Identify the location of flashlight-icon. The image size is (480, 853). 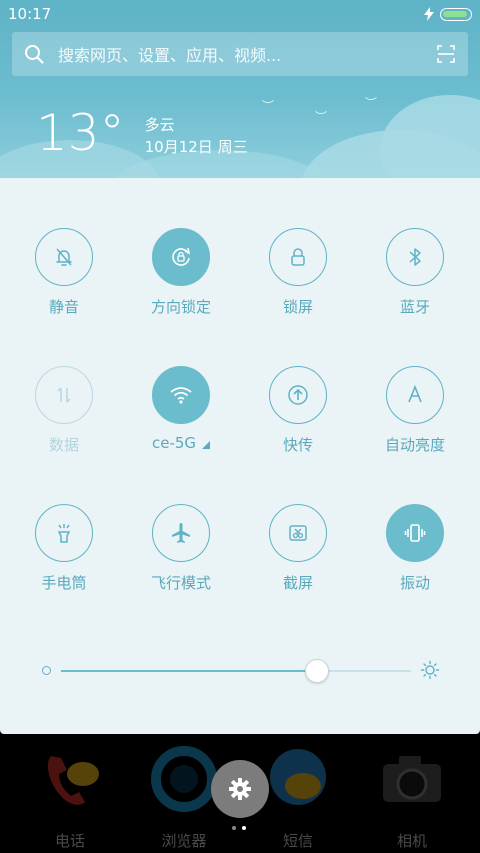
(64, 533).